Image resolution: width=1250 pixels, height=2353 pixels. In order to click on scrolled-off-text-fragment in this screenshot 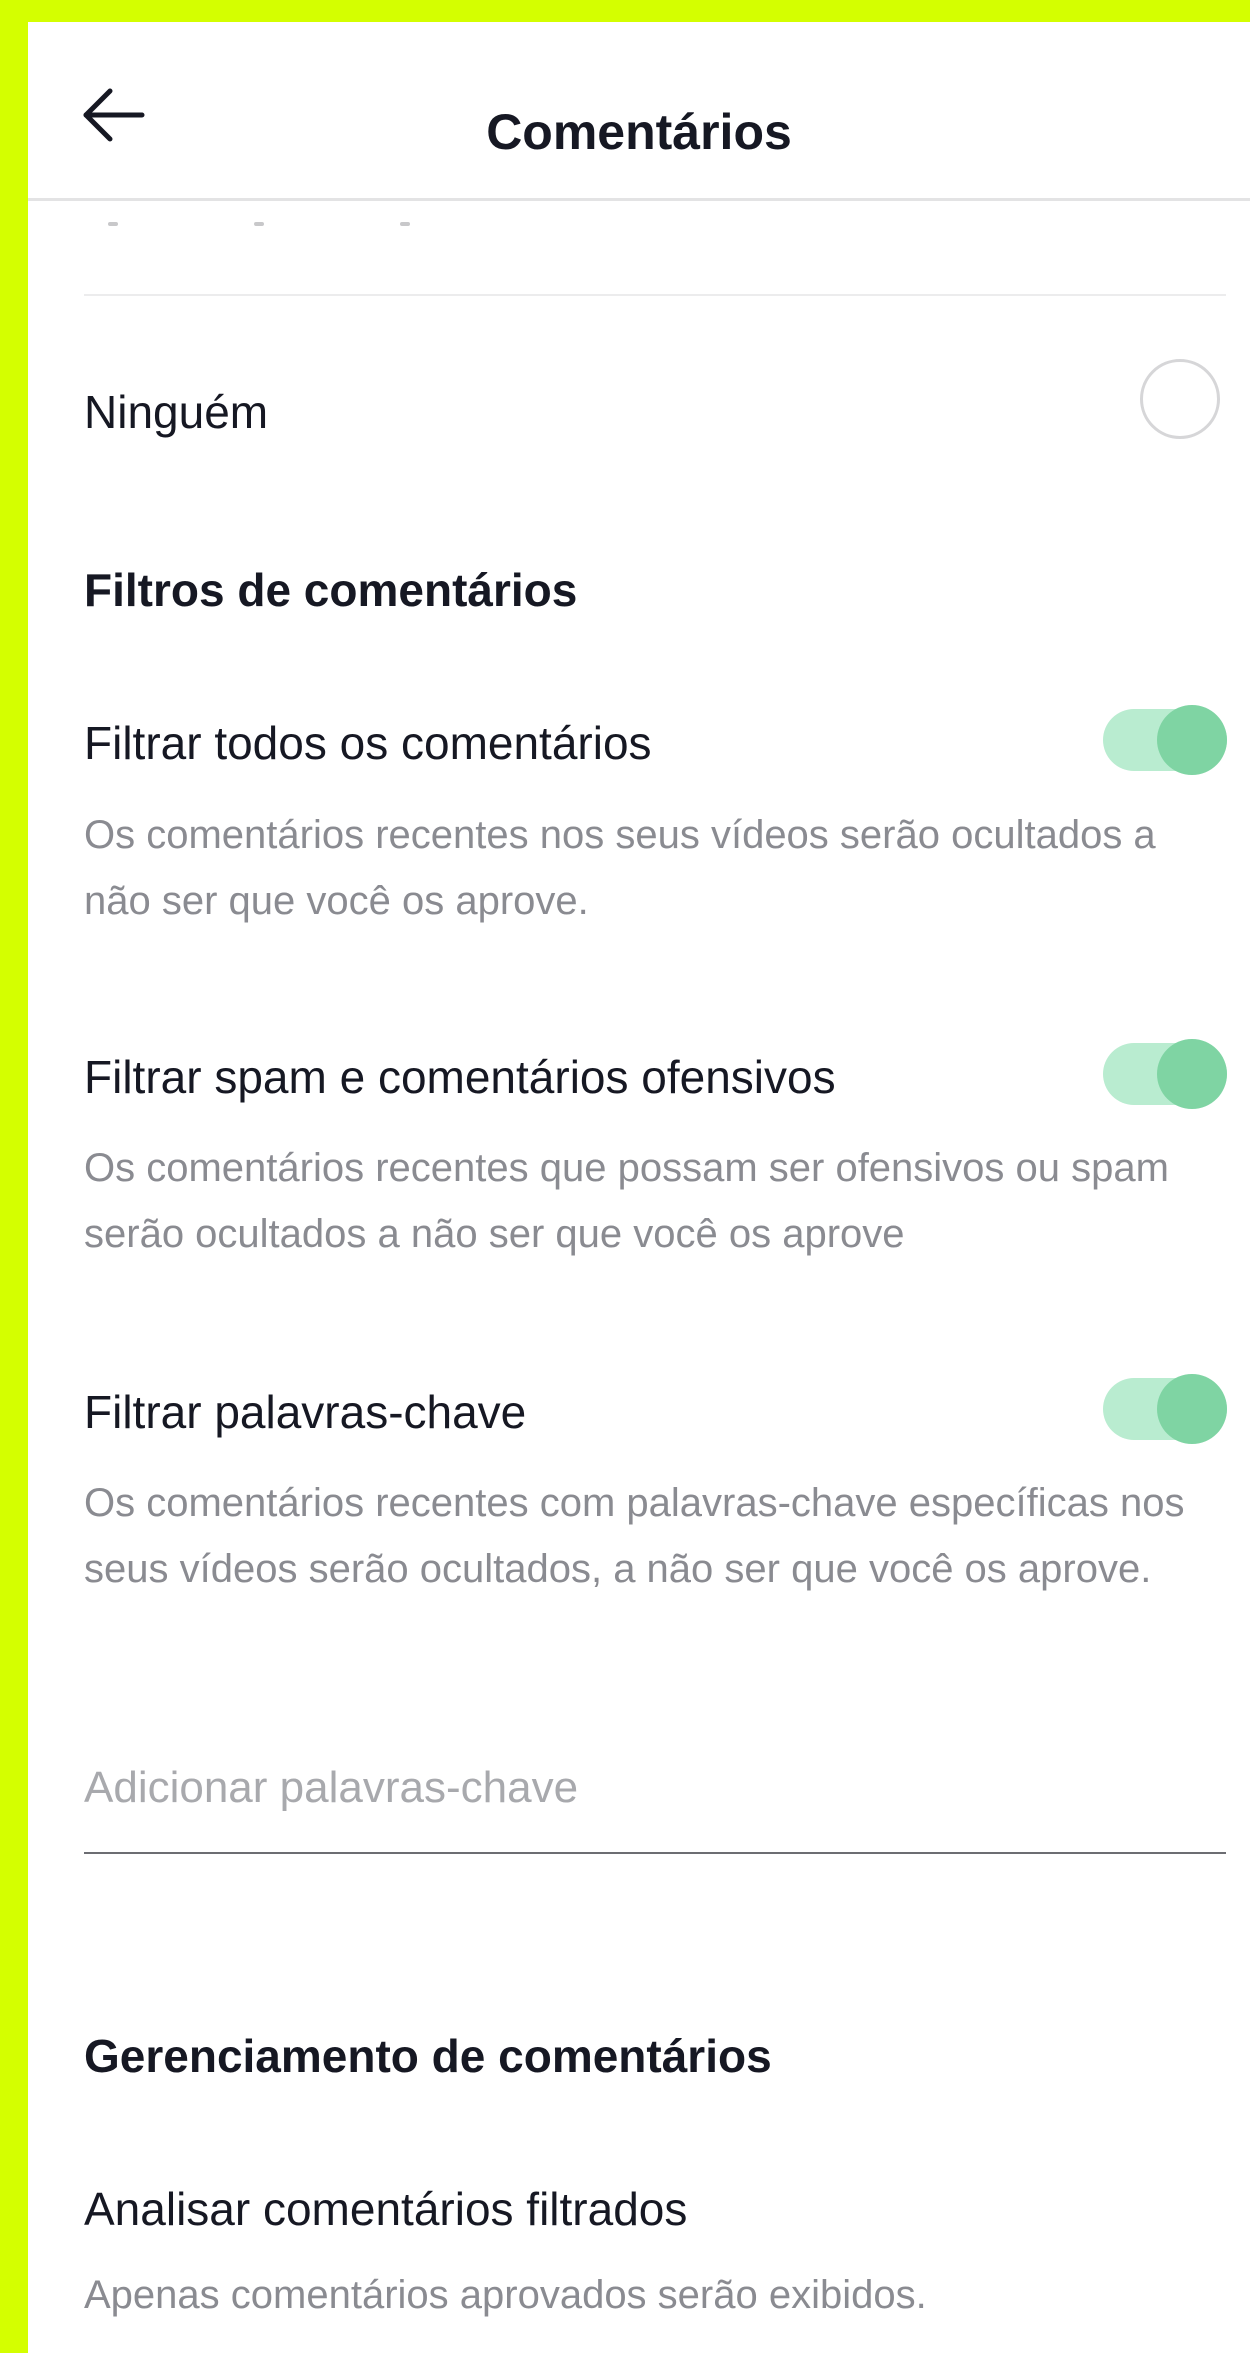, I will do `click(358, 232)`.